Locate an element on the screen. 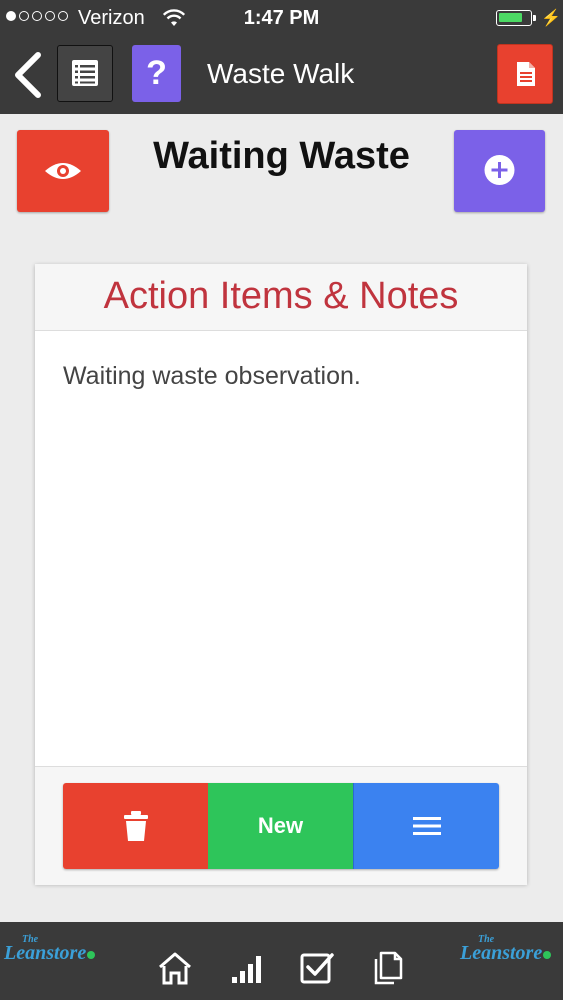  page-title: Waiting Waste is located at coordinates (281, 156).